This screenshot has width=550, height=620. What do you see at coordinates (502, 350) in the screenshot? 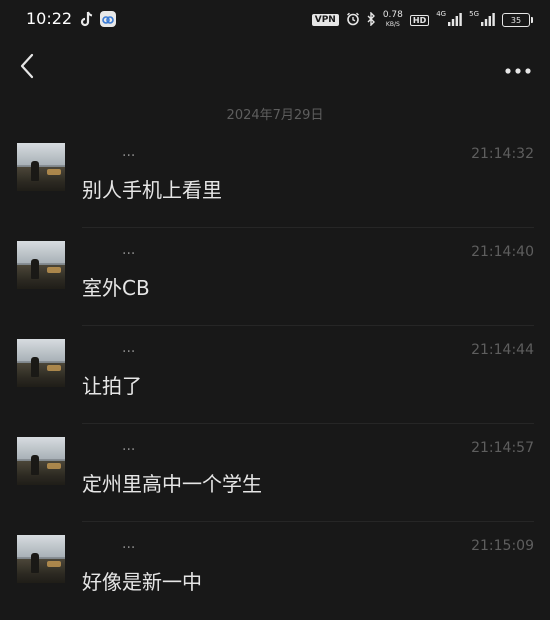
I see `message-time: 21:14:44` at bounding box center [502, 350].